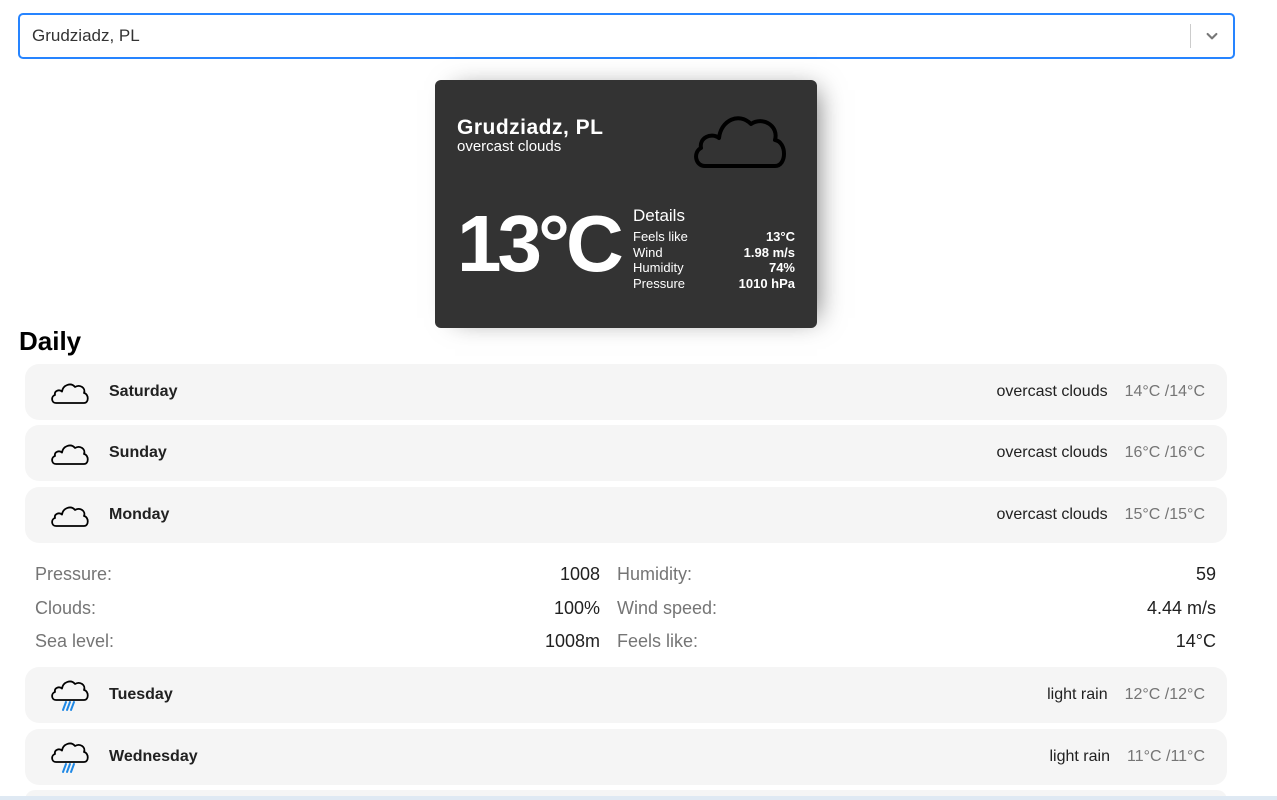  I want to click on day-row-tuesday: Tuesday light rain 12°C /12°C, so click(626, 695).